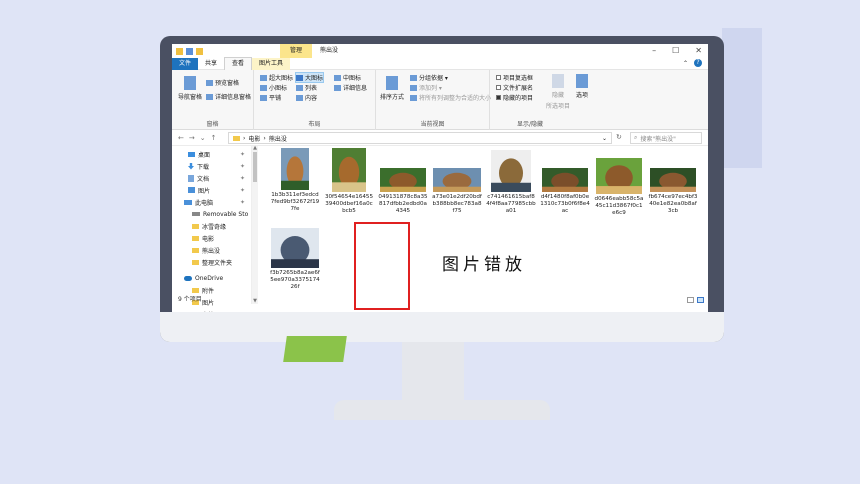  I want to click on hidden-items-toggle: 隐藏的项目, so click(514, 97).